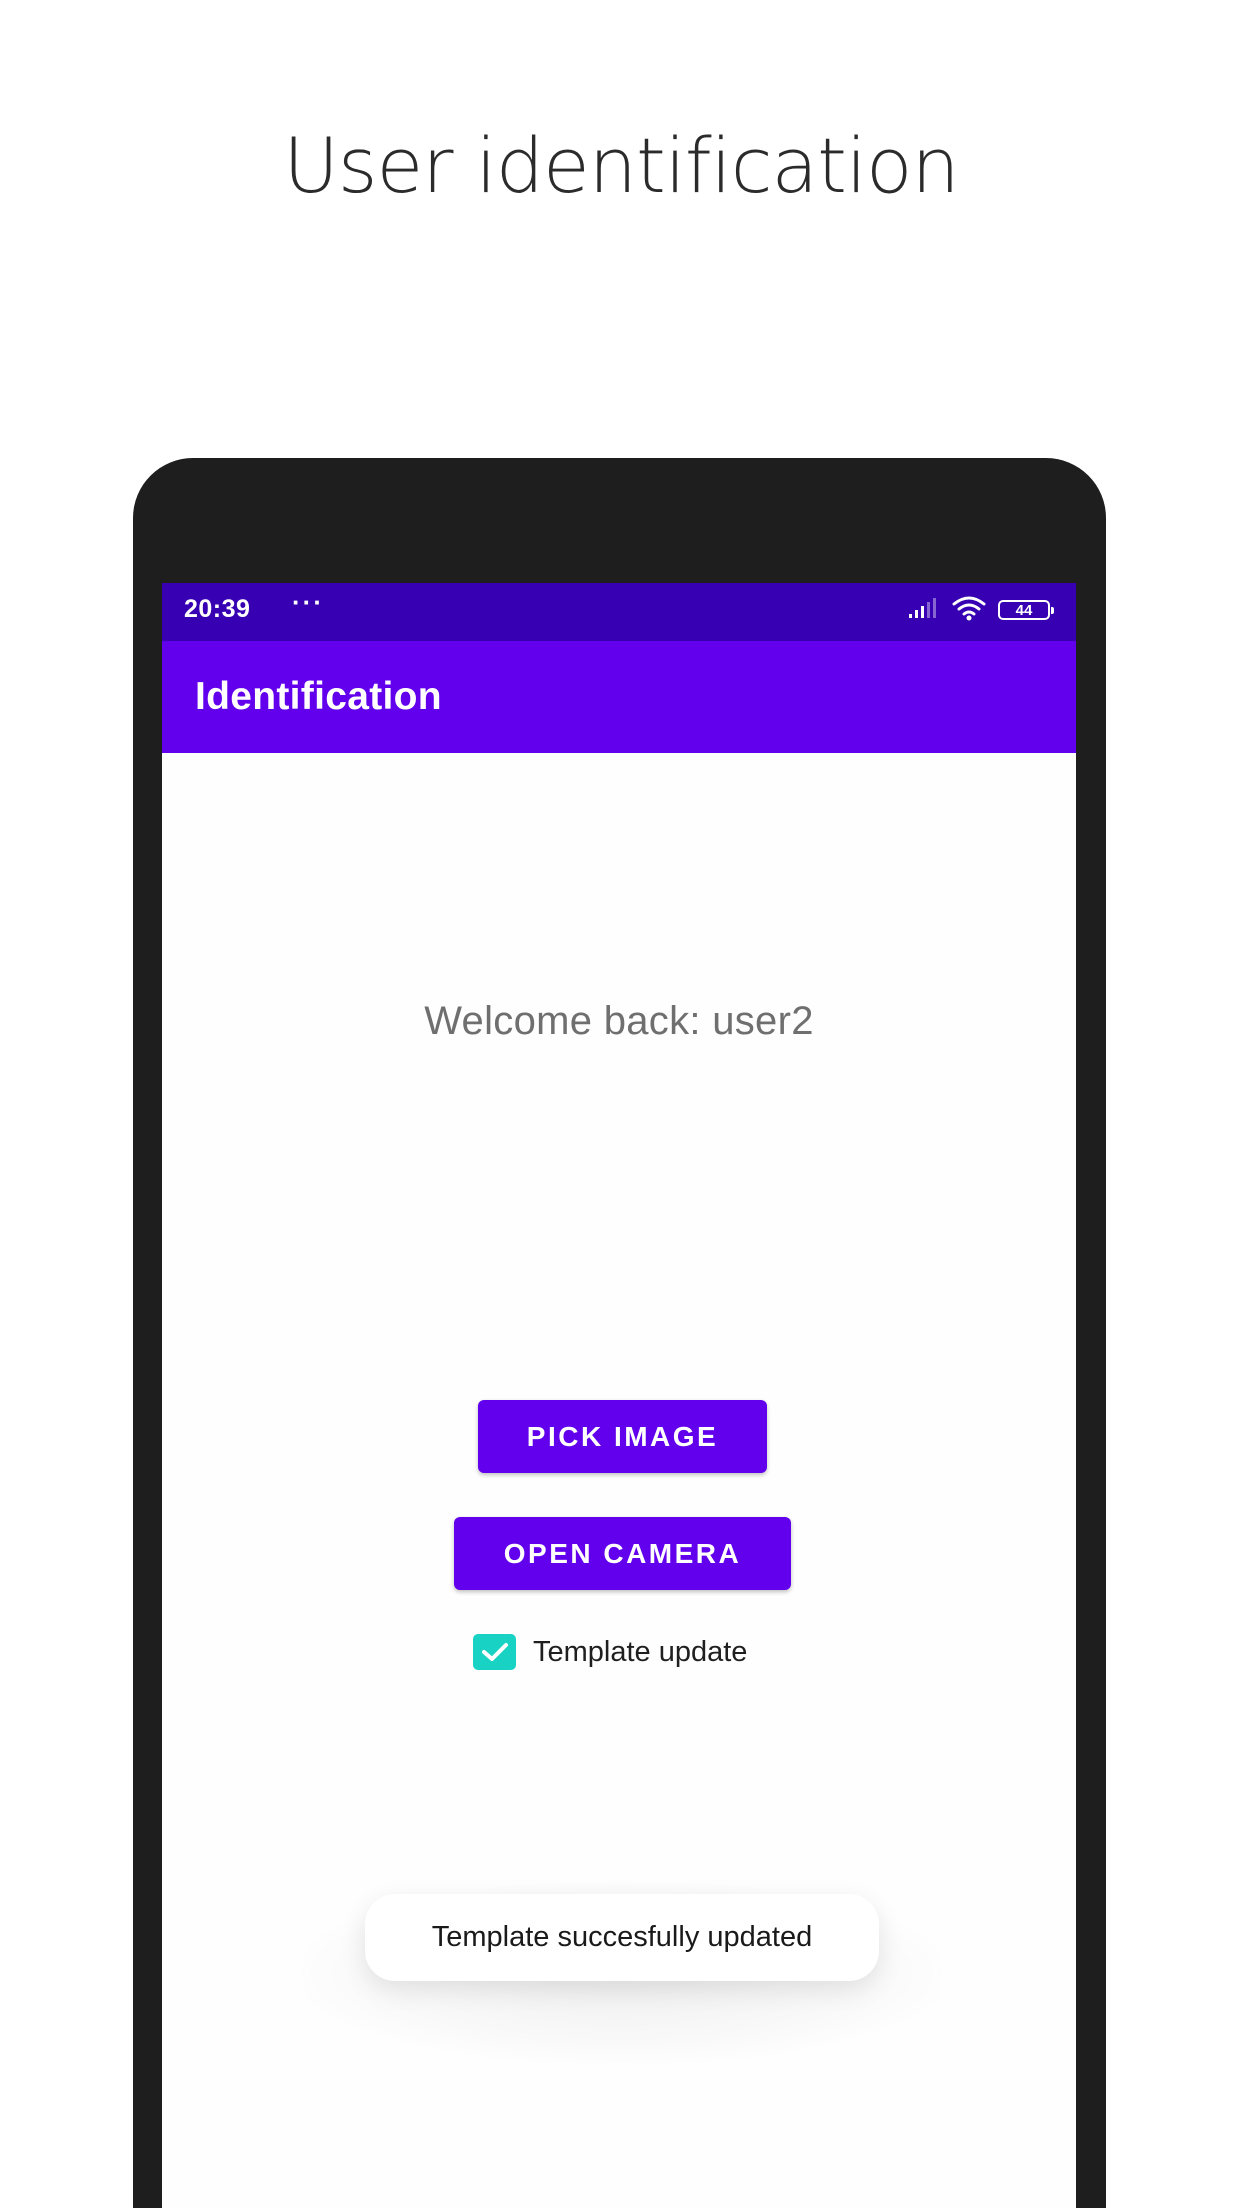 This screenshot has height=2208, width=1242. Describe the element at coordinates (217, 609) in the screenshot. I see `status-time: 20:39` at that location.